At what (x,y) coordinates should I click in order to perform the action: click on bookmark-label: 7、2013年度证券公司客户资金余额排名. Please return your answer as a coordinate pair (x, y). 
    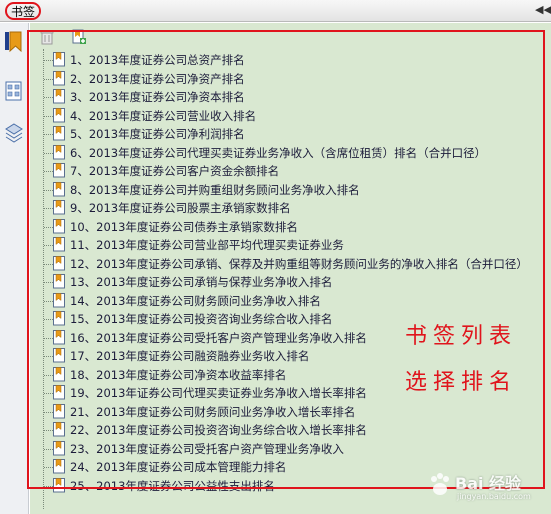
    Looking at the image, I should click on (175, 171).